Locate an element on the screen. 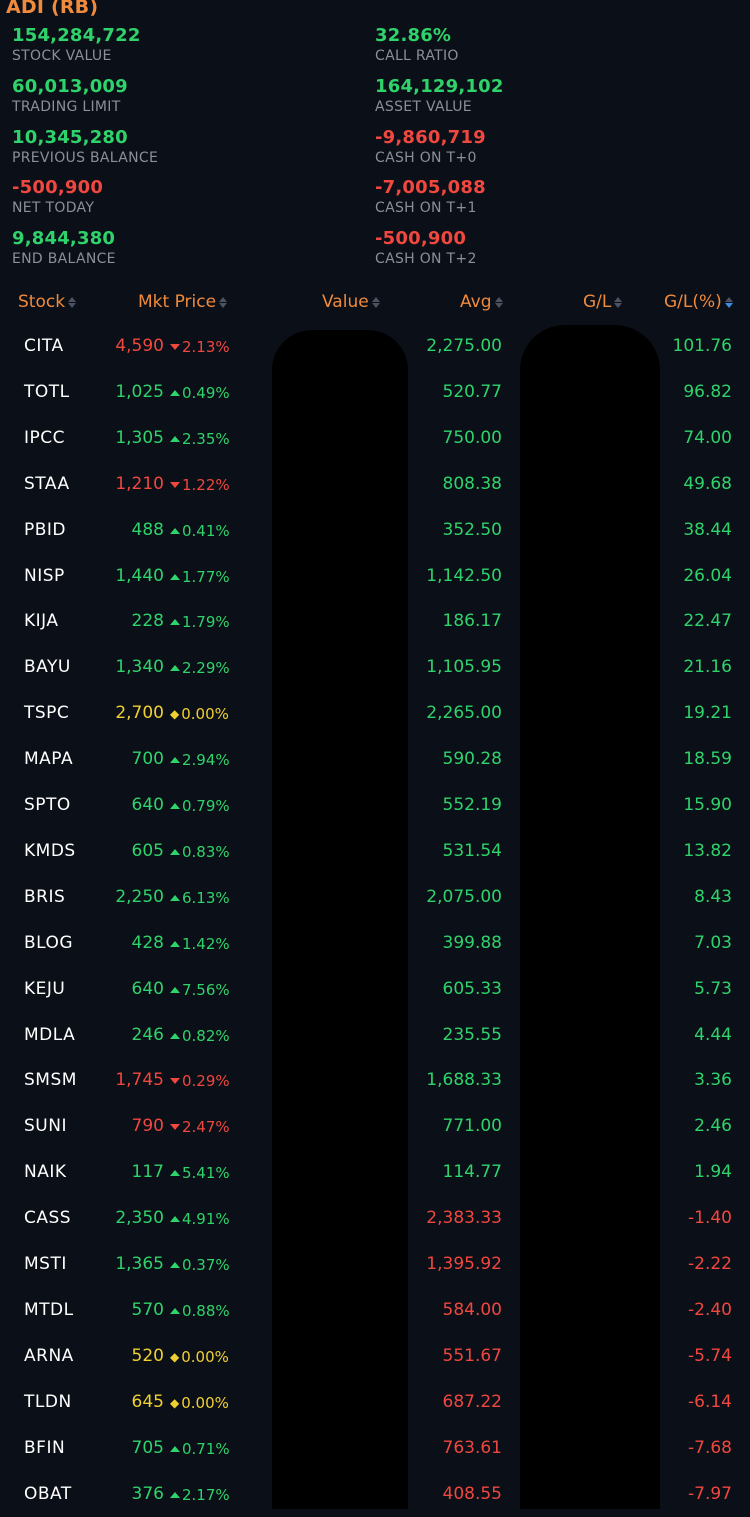 The width and height of the screenshot is (750, 1517). price-change: 7.56% is located at coordinates (200, 990).